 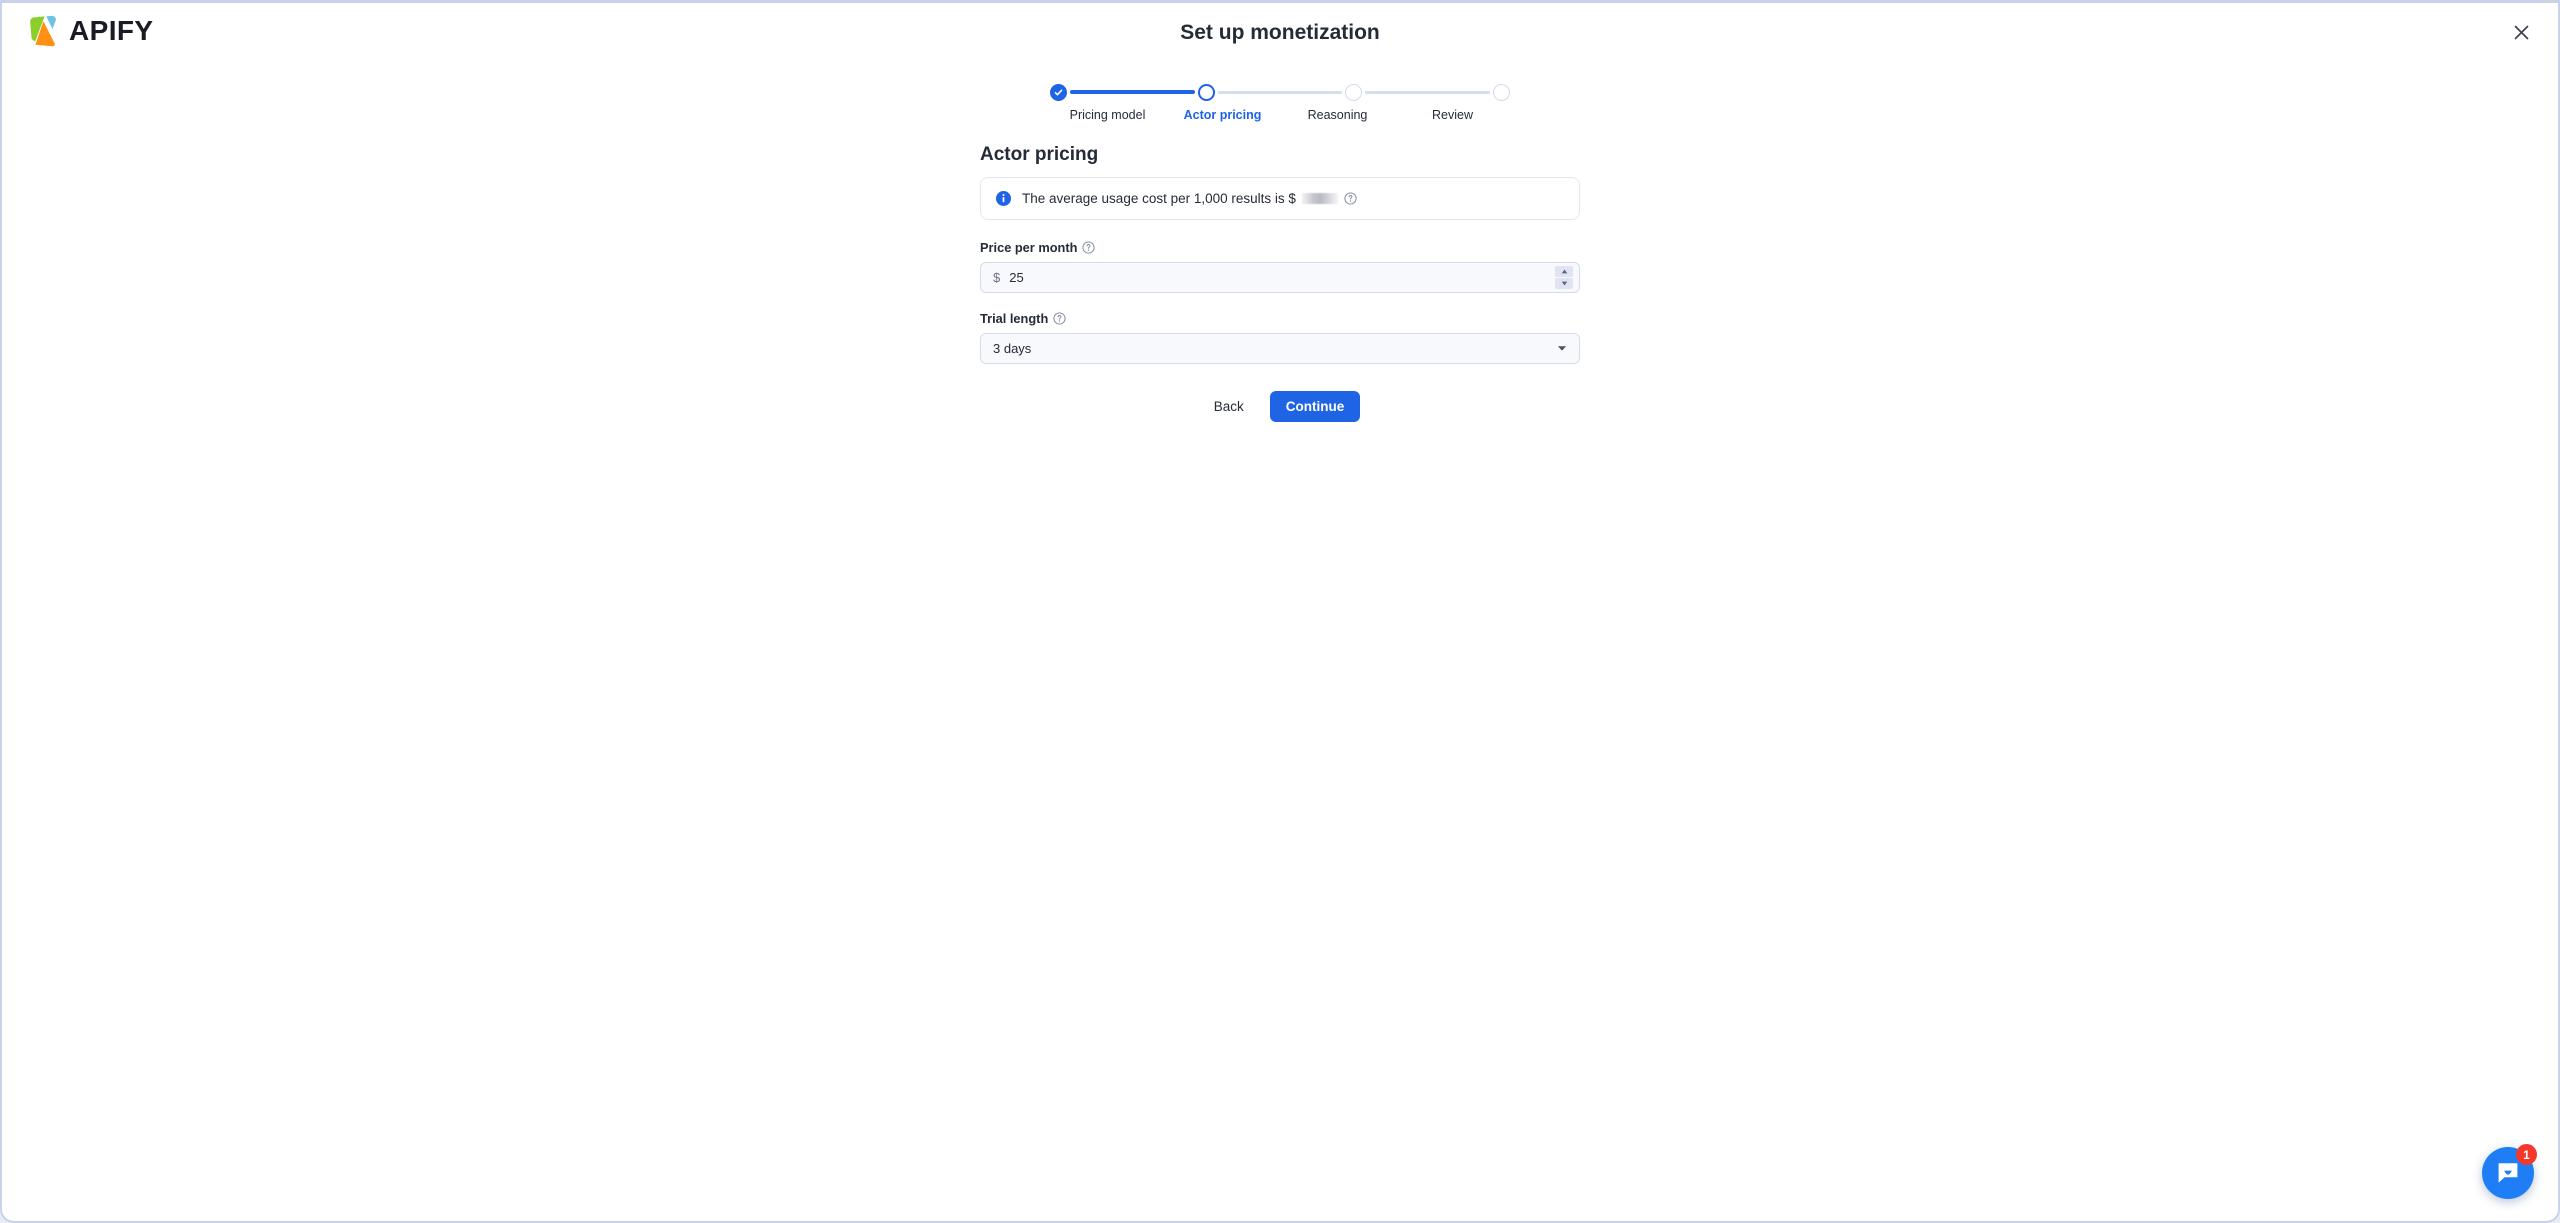 I want to click on trial-length-label: Trial length, so click(x=1014, y=318).